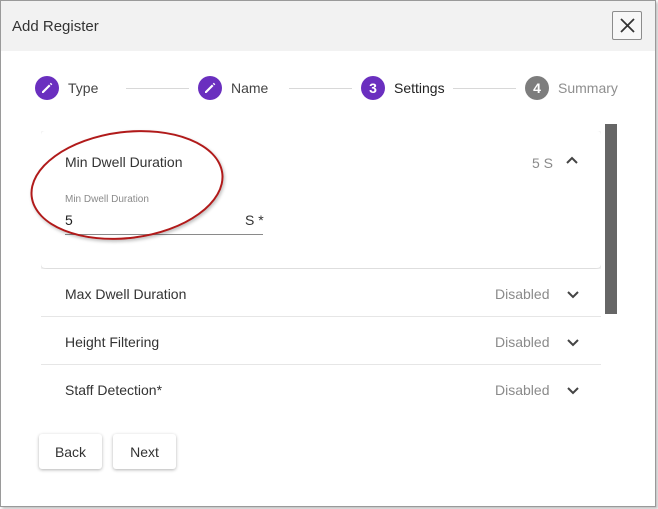 This screenshot has height=509, width=658. Describe the element at coordinates (328, 26) in the screenshot. I see `dialog-titlebar: Add Register` at that location.